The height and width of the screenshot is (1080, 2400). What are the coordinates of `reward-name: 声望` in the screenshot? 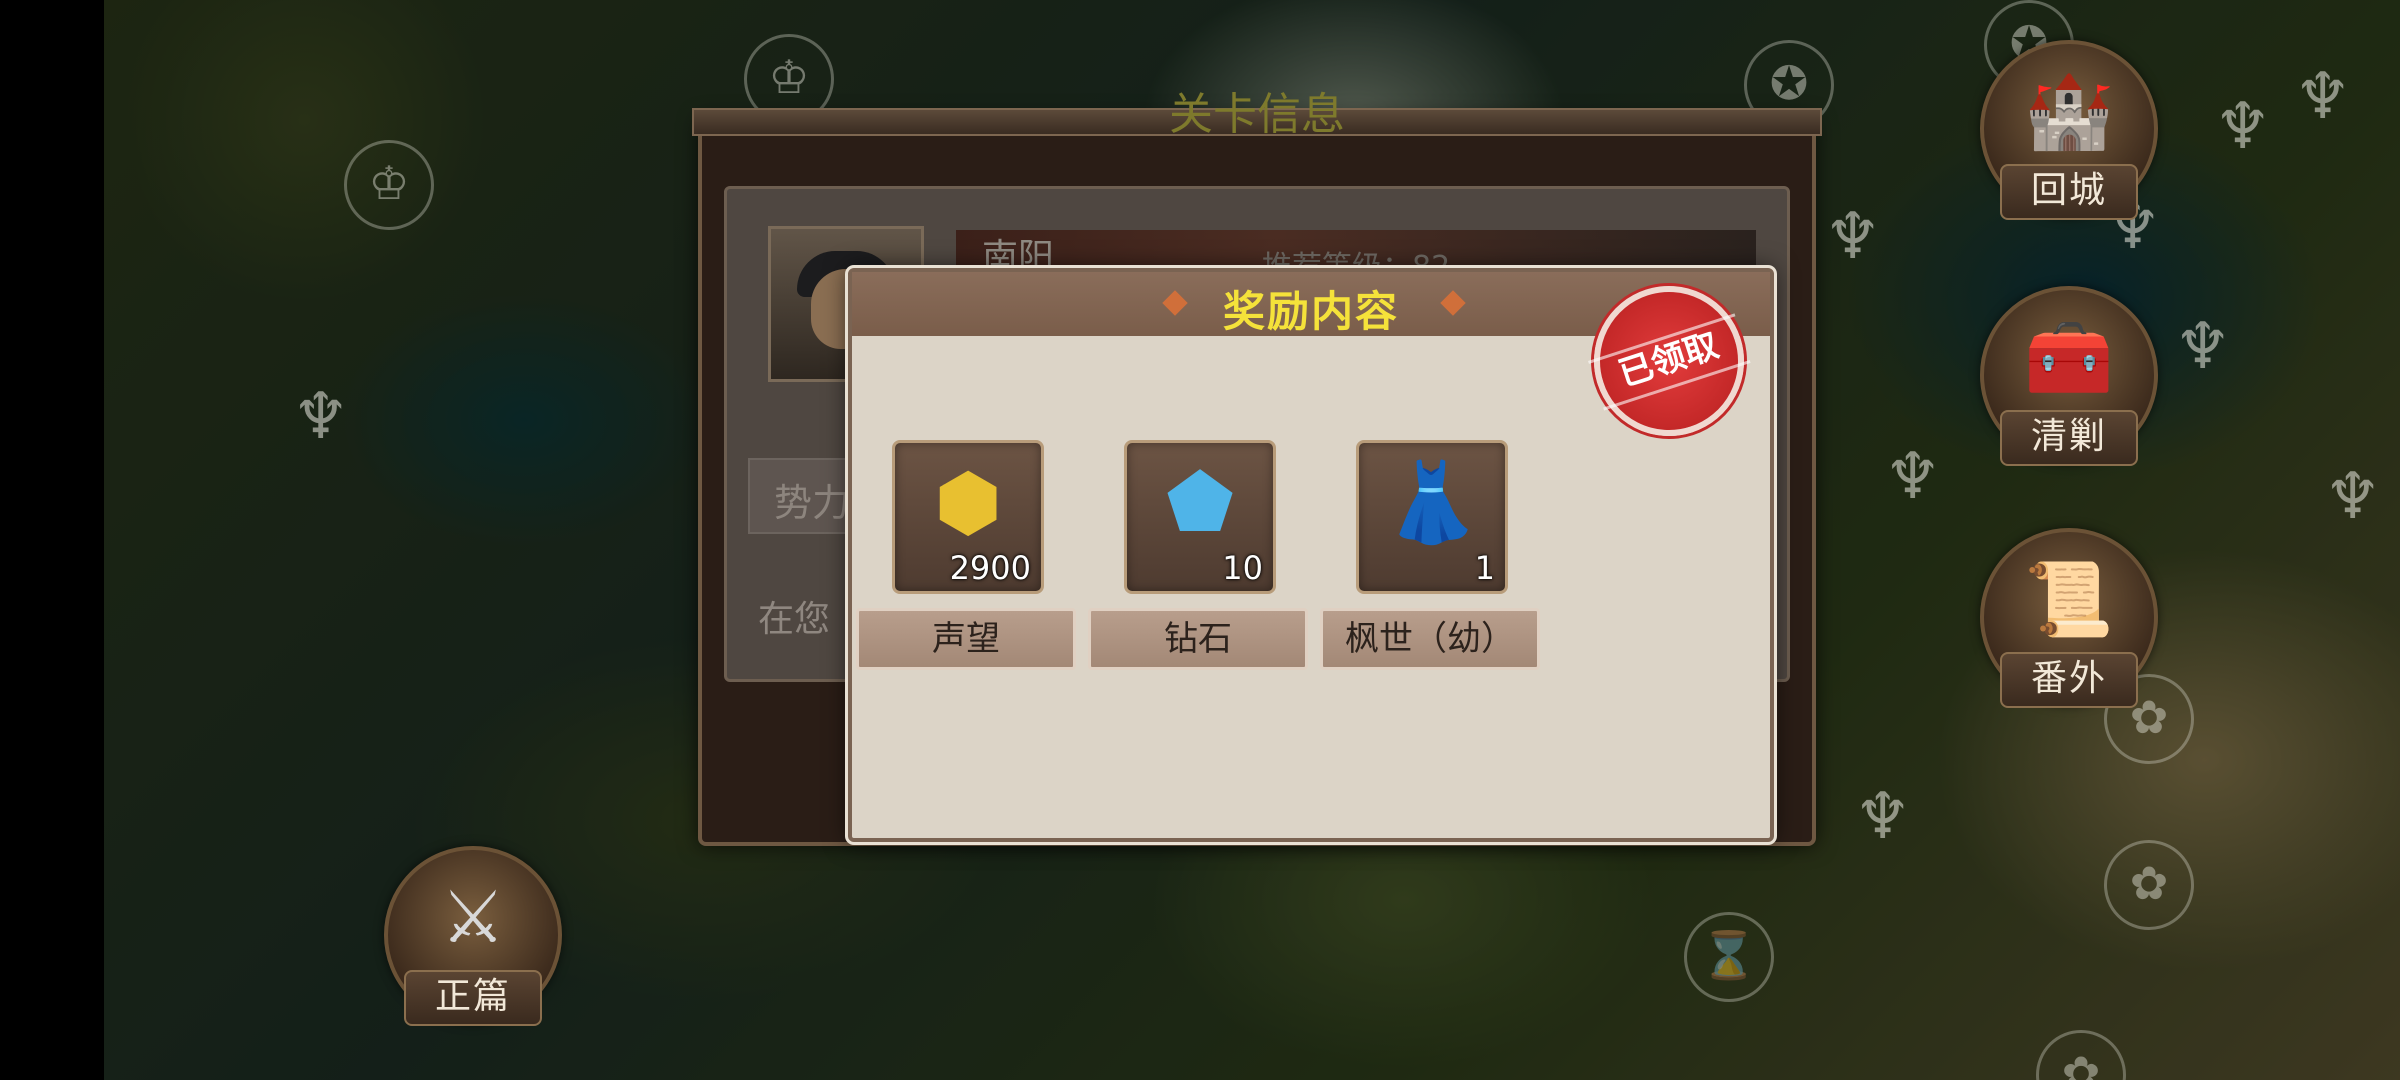 It's located at (966, 639).